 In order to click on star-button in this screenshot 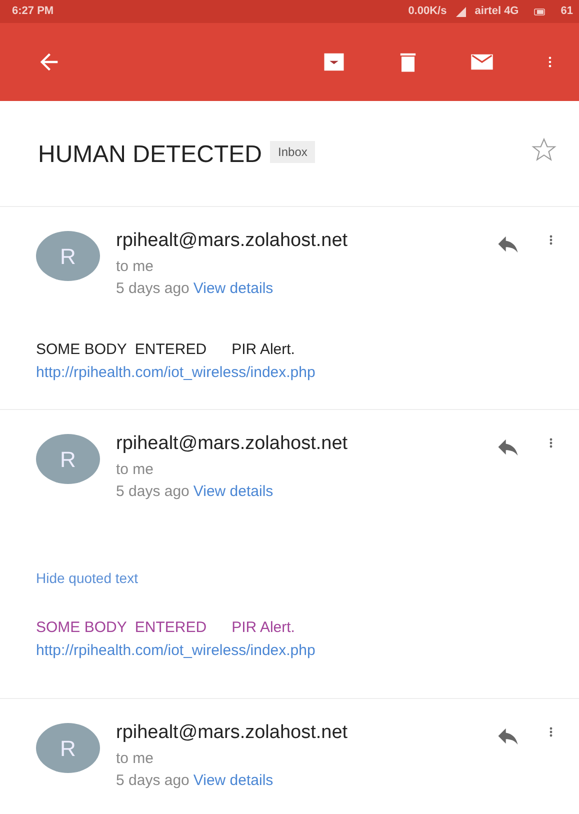, I will do `click(544, 150)`.